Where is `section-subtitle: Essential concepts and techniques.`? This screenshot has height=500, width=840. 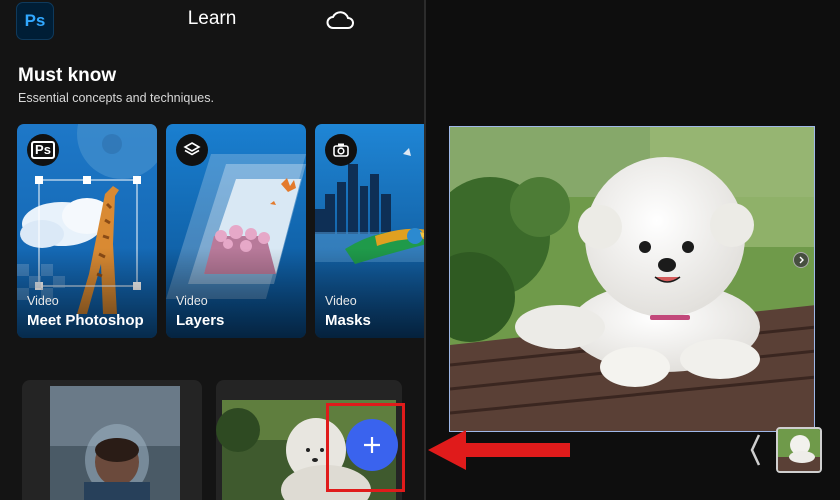 section-subtitle: Essential concepts and techniques. is located at coordinates (116, 98).